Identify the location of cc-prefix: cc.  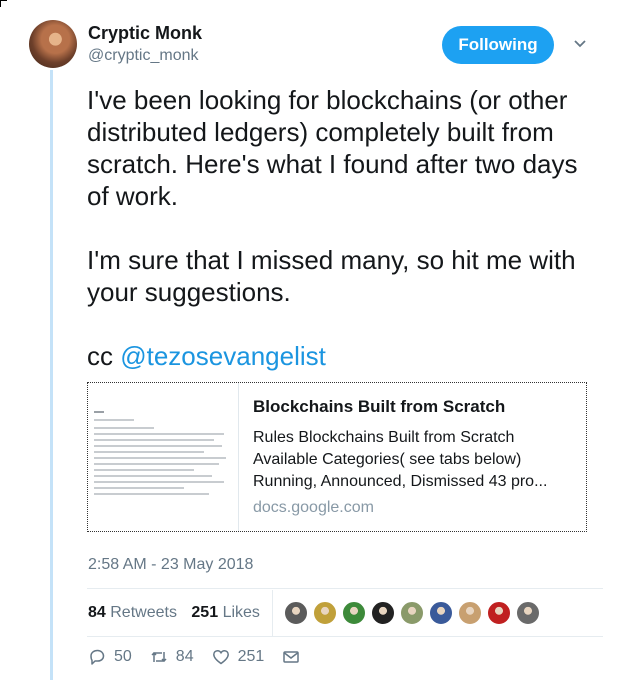
(100, 356).